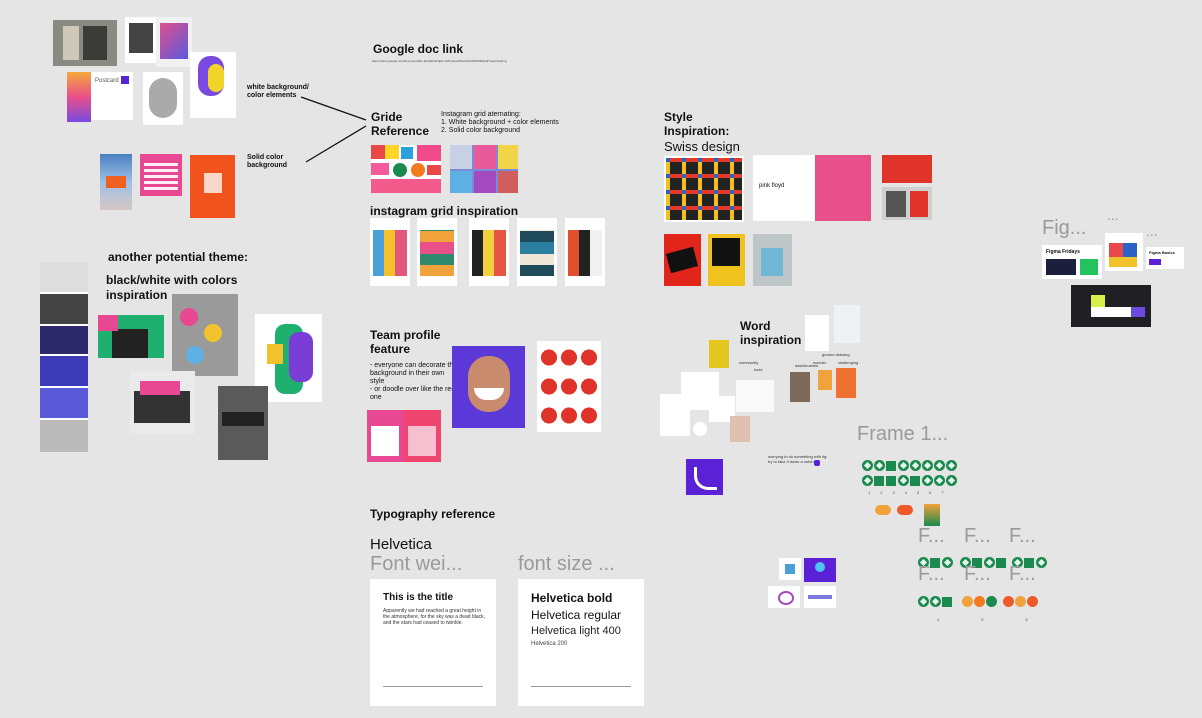  Describe the element at coordinates (1165, 258) in the screenshot. I see `figma-basics-card-2: Figma Basics` at that location.